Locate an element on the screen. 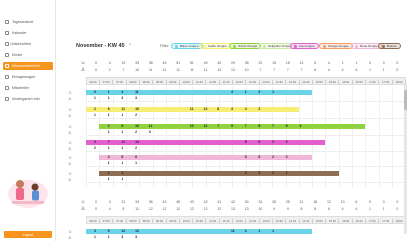  filter-chip: Lila Gruppe is located at coordinates (304, 46).